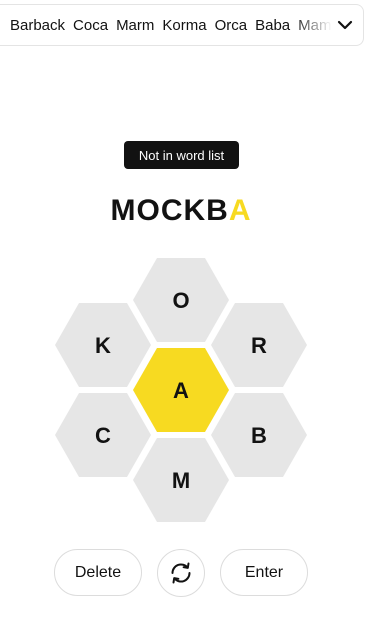 The height and width of the screenshot is (619, 372). I want to click on found-word: Orca, so click(231, 25).